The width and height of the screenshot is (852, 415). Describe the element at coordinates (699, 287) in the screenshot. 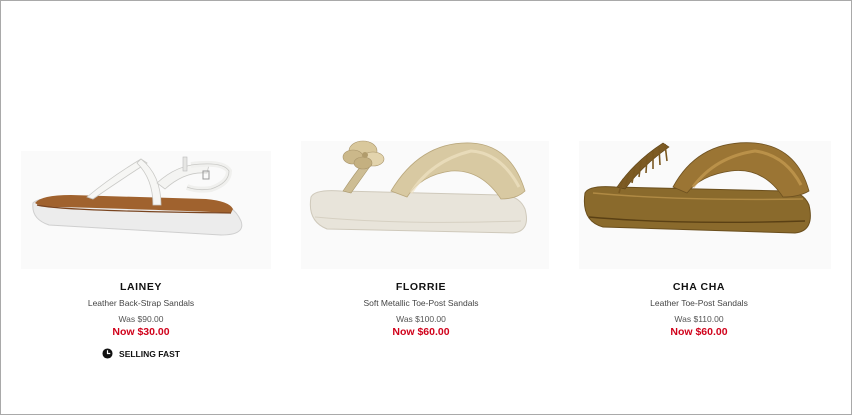

I see `product-name: CHA CHA` at that location.